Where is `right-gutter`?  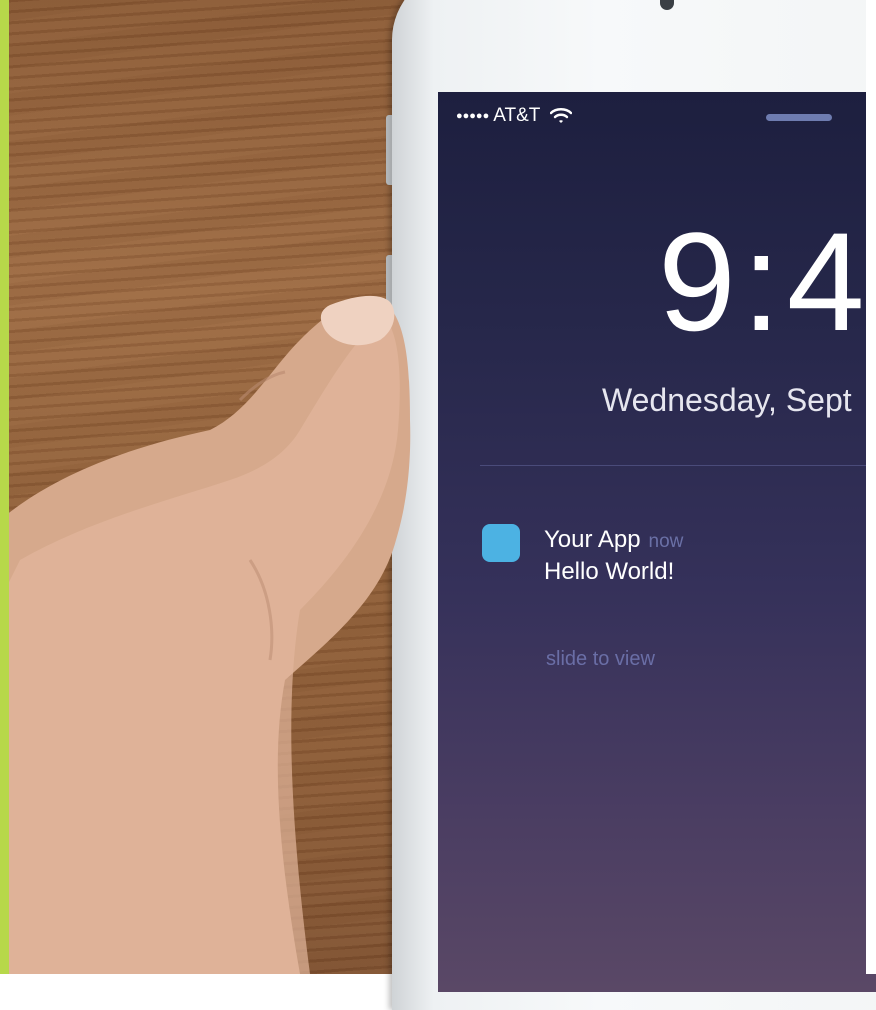 right-gutter is located at coordinates (871, 487).